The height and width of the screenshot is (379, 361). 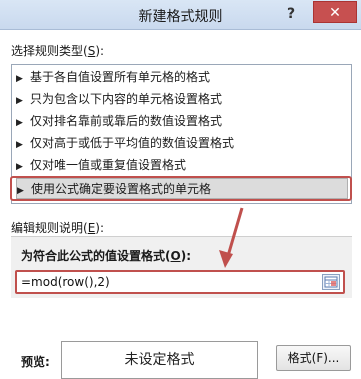 I want to click on rule-item-unique-duplicate: ▶ 仅对唯一值或重复值设置格式, so click(x=182, y=165).